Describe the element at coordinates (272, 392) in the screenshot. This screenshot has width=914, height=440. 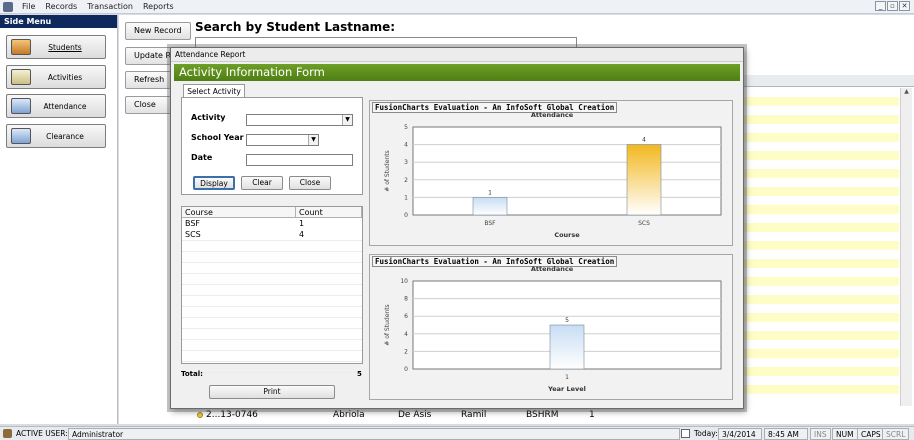
I see `print-button: Print` at that location.